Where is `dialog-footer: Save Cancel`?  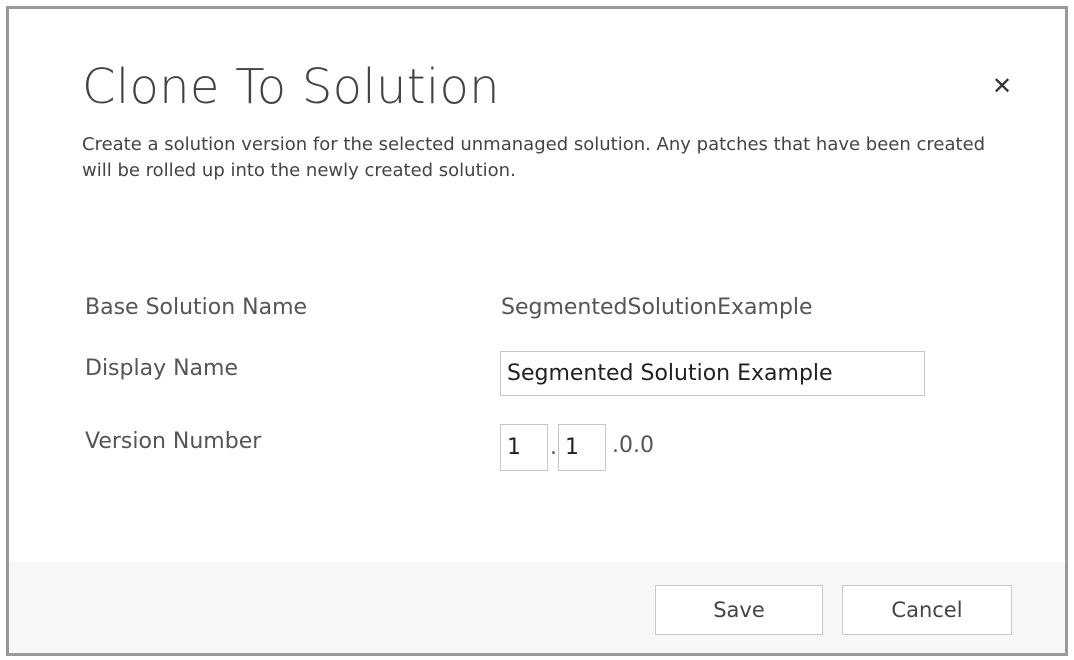 dialog-footer: Save Cancel is located at coordinates (537, 607).